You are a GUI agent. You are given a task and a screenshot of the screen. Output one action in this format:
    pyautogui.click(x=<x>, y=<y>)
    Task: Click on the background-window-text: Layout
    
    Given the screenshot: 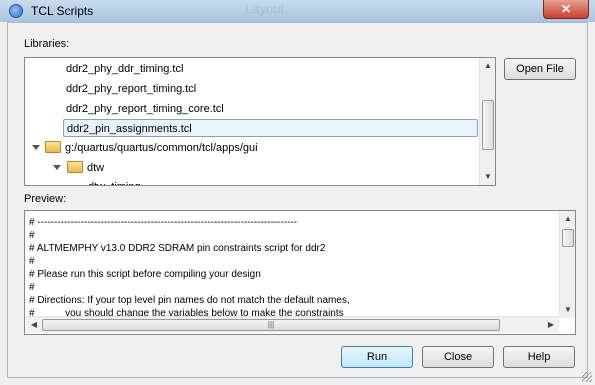 What is the action you would take?
    pyautogui.click(x=265, y=8)
    